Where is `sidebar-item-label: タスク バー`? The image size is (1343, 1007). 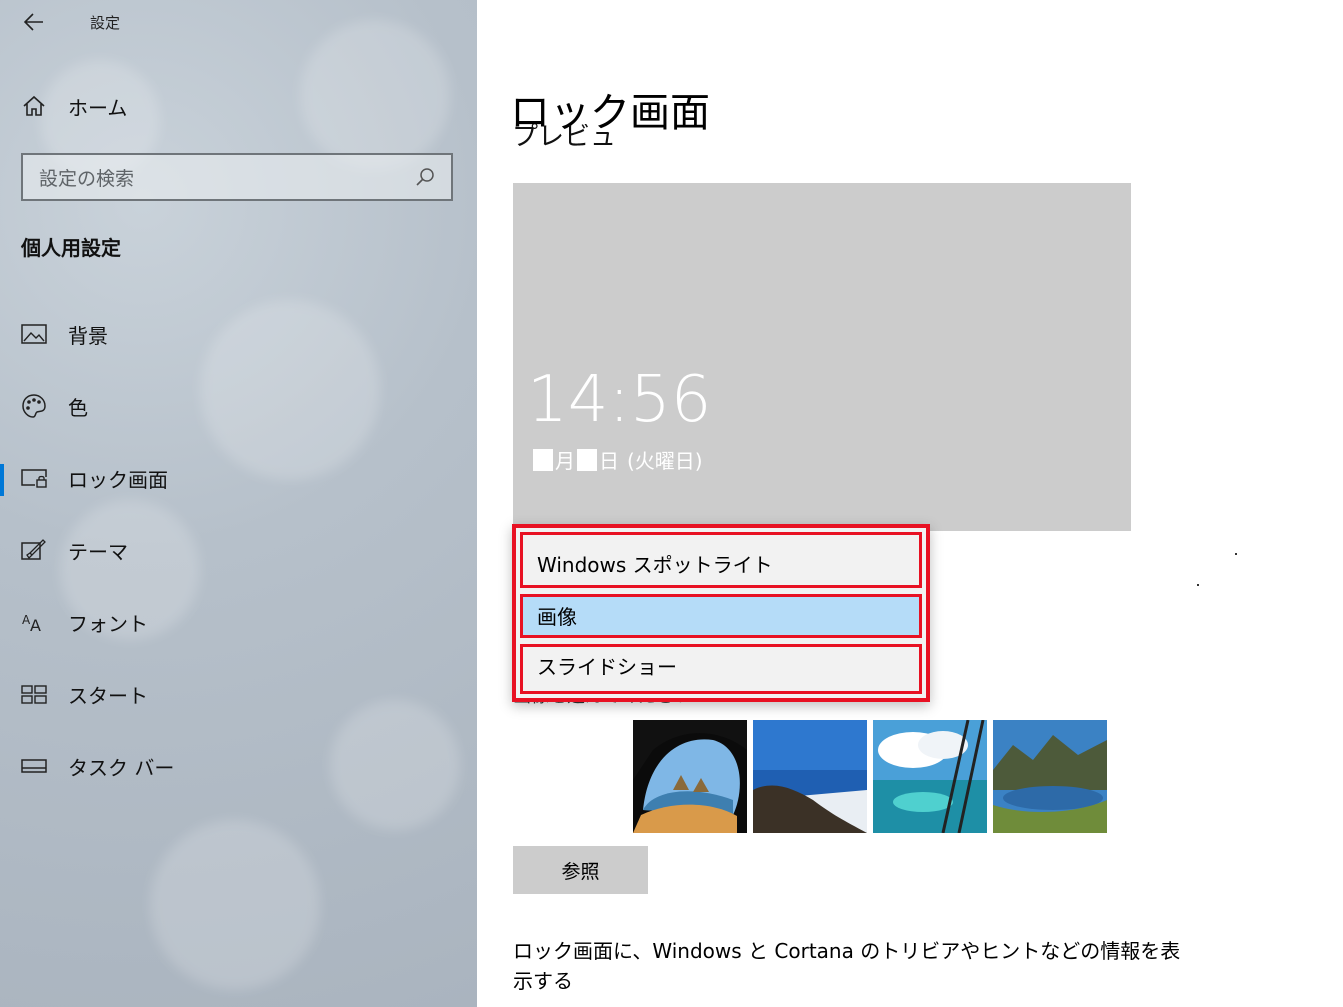
sidebar-item-label: タスク バー is located at coordinates (121, 767).